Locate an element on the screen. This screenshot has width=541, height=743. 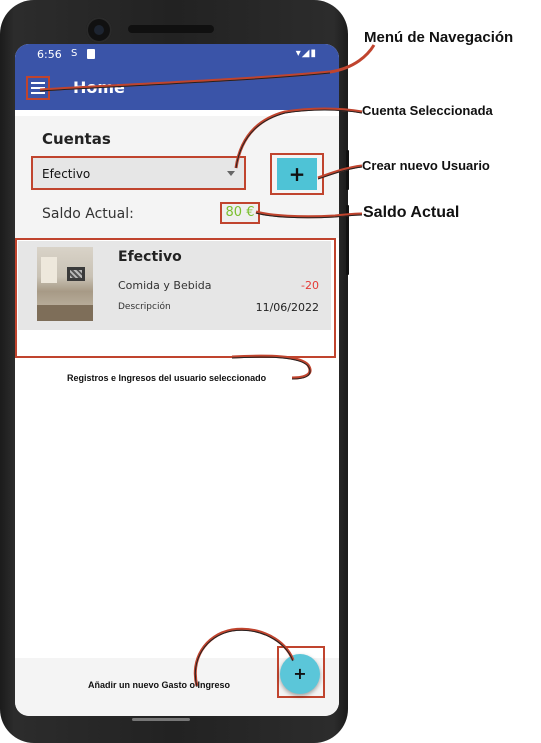
accounts-label: Cuentas is located at coordinates (76, 139).